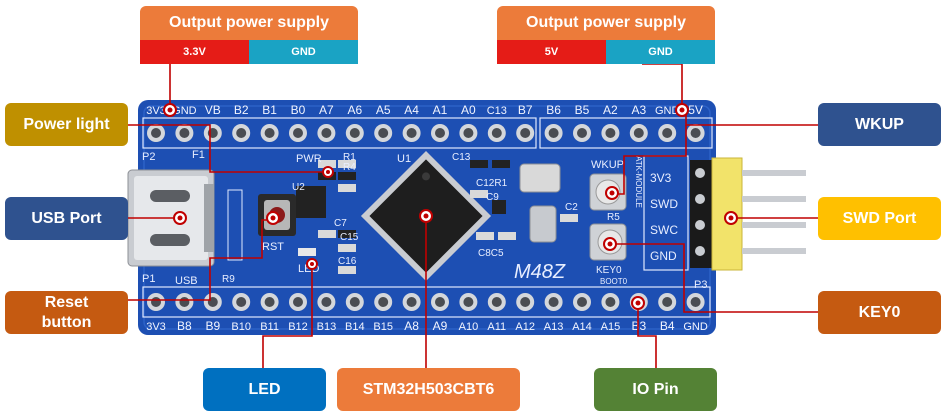 The height and width of the screenshot is (415, 948). I want to click on pin-label: A15, so click(611, 327).